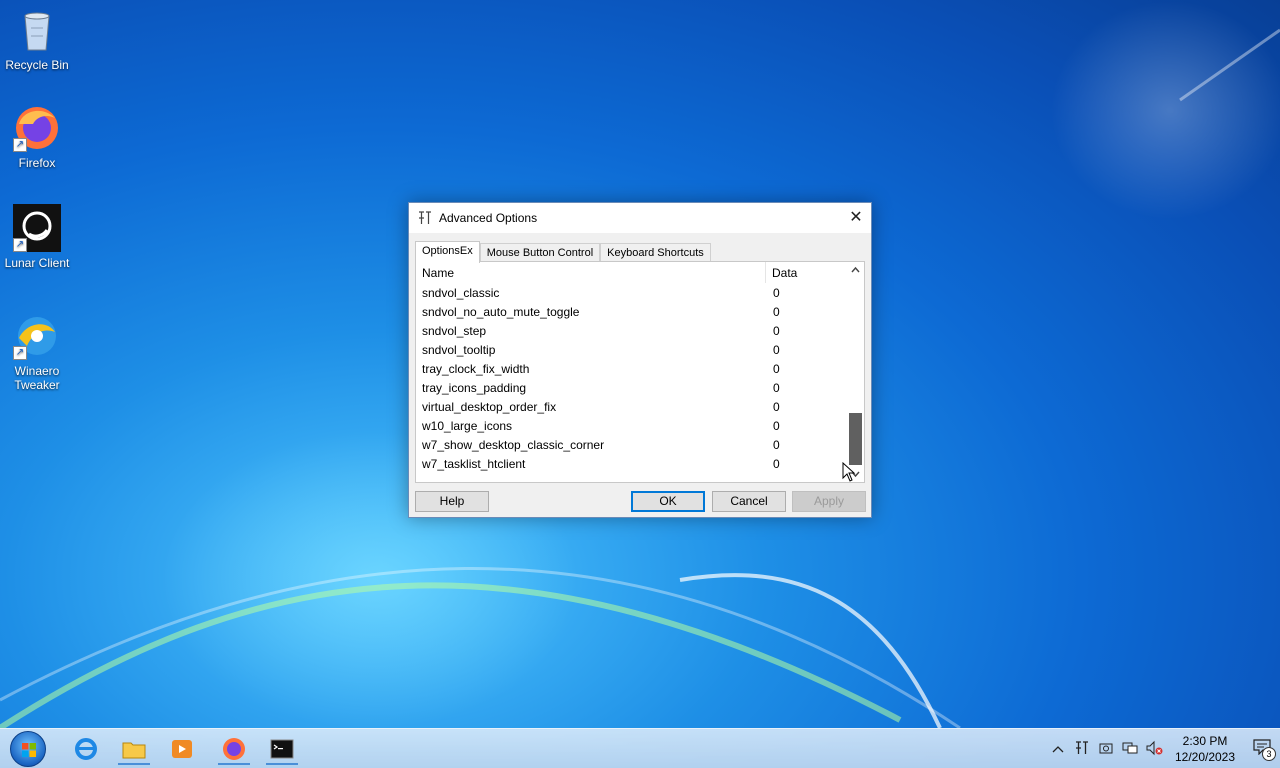  What do you see at coordinates (476, 369) in the screenshot?
I see `item-name: tray_clock_fix_width` at bounding box center [476, 369].